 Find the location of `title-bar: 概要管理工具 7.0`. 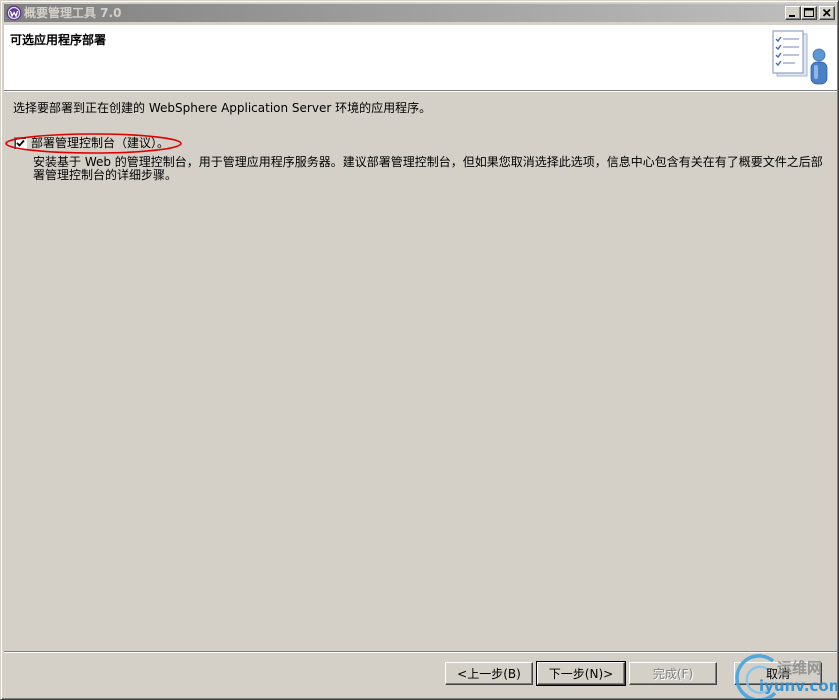

title-bar: 概要管理工具 7.0 is located at coordinates (419, 13).